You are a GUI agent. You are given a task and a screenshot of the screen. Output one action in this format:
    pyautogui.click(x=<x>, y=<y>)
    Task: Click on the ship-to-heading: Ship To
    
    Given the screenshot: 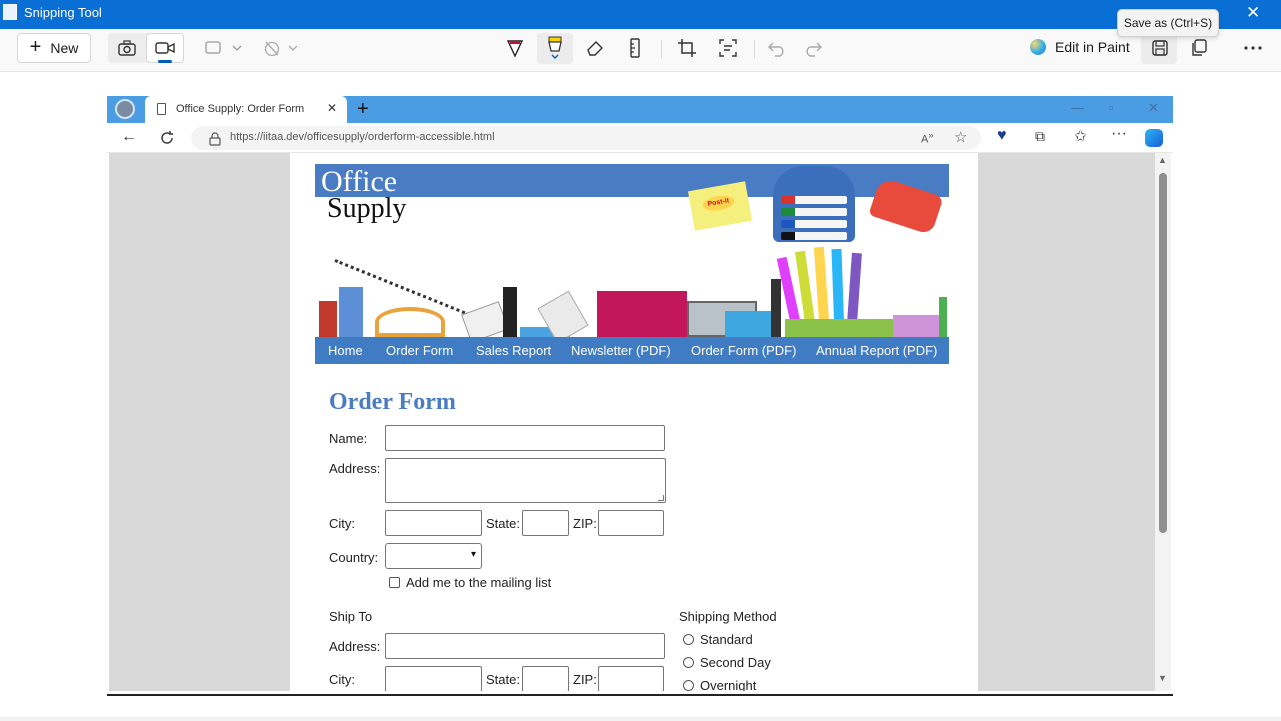 What is the action you would take?
    pyautogui.click(x=351, y=616)
    